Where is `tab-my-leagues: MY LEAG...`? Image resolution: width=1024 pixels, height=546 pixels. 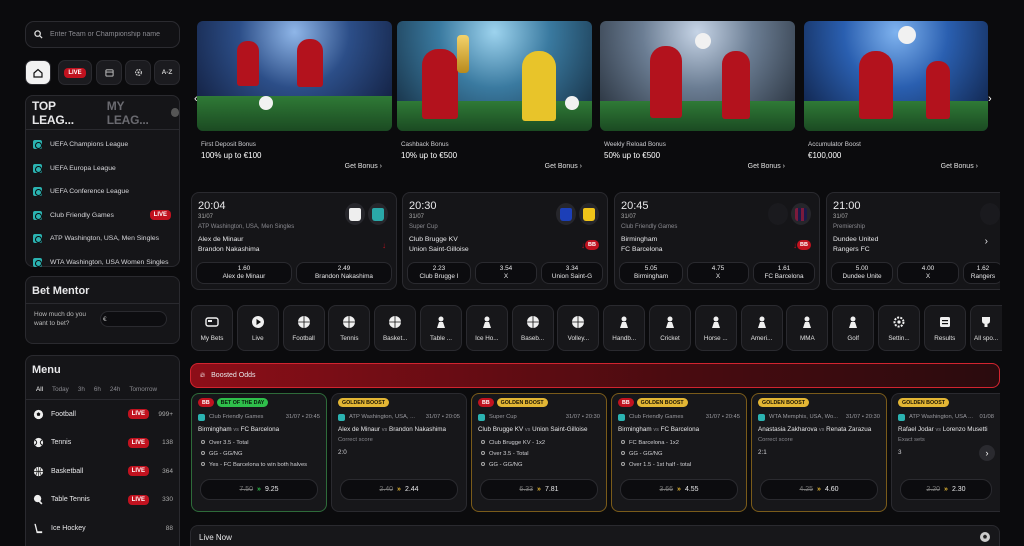 tab-my-leagues: MY LEAG... is located at coordinates (136, 113).